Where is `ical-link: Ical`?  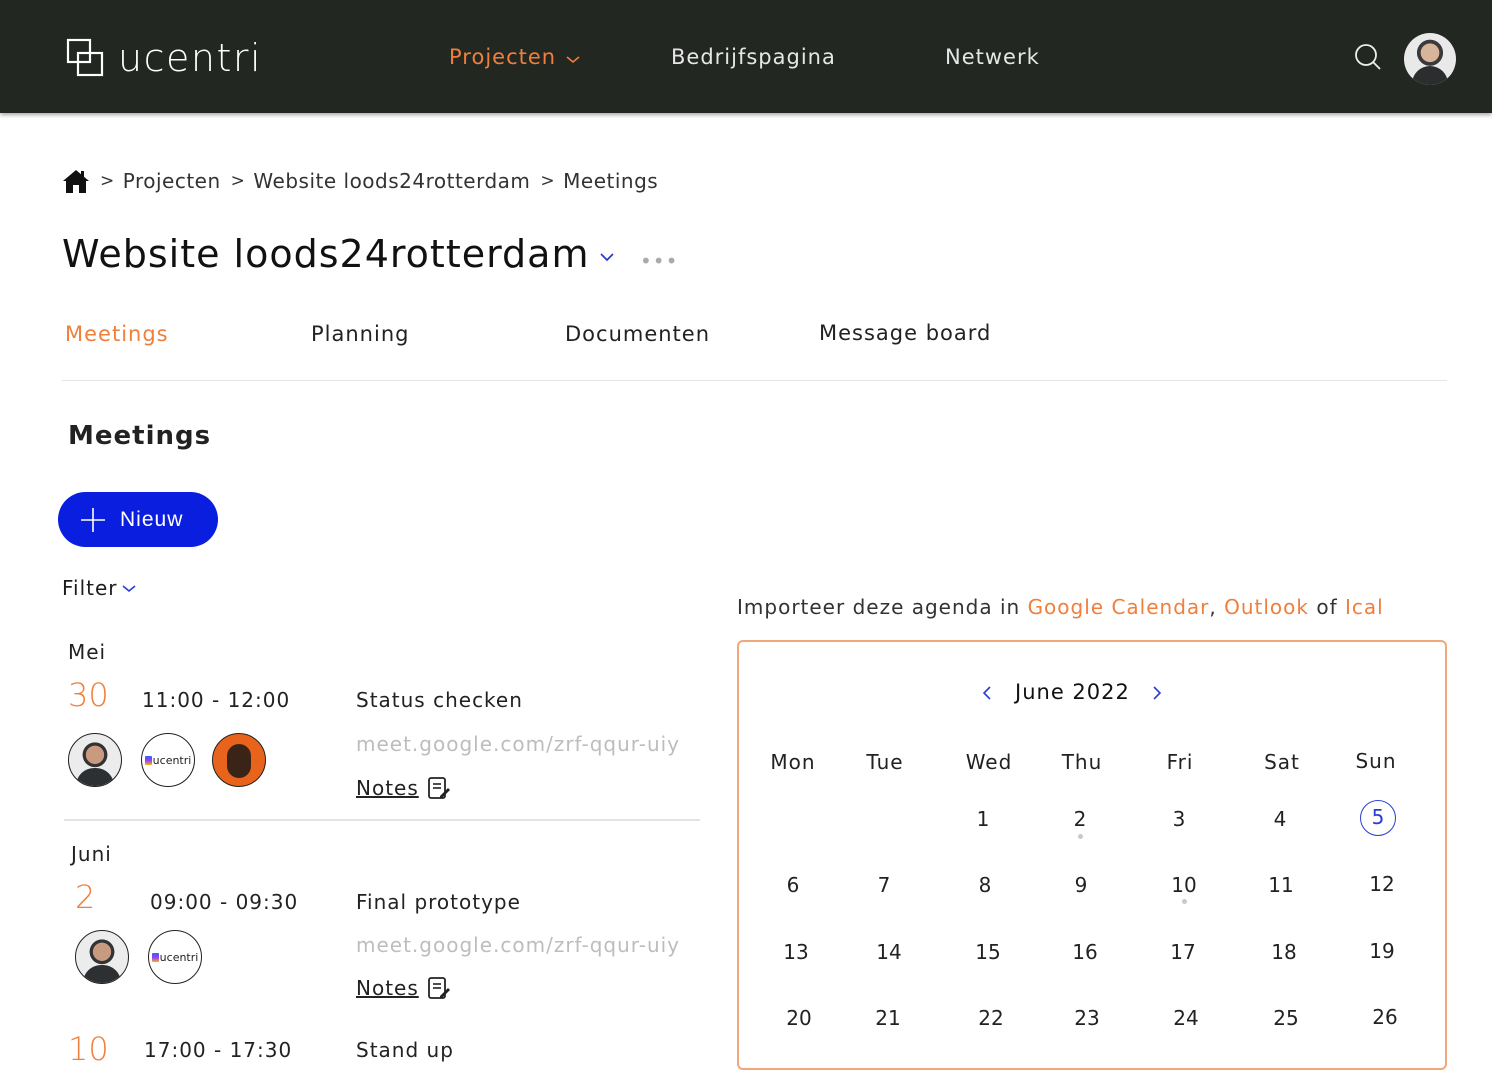
ical-link: Ical is located at coordinates (1364, 607).